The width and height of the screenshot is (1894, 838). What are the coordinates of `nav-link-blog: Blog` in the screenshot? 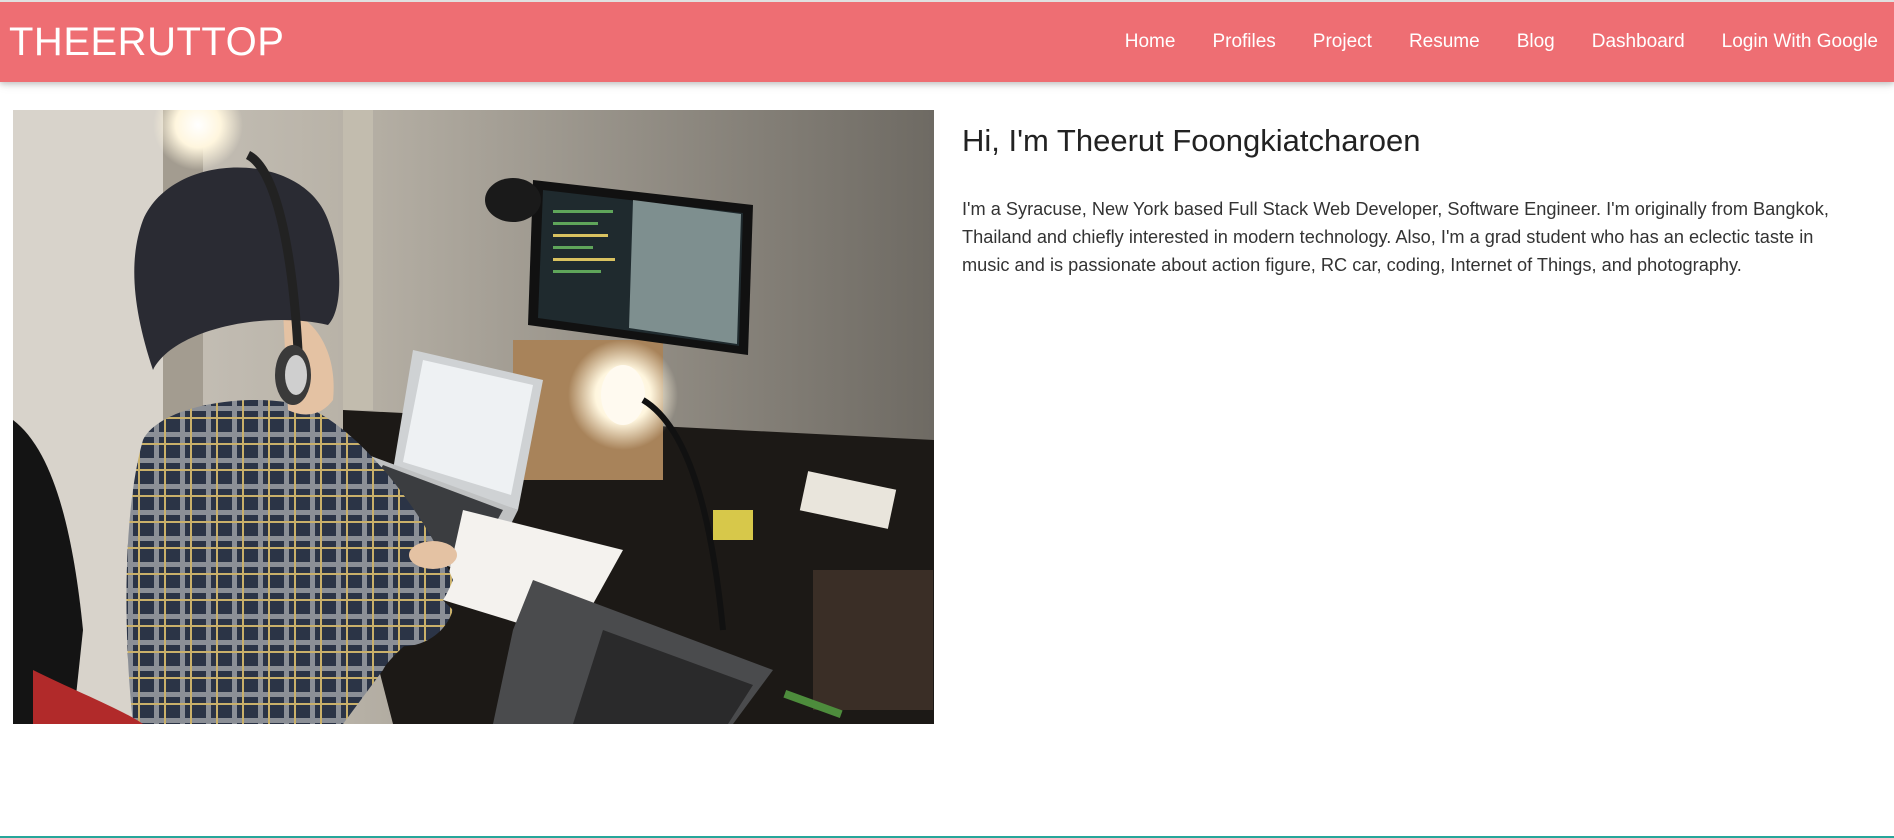 It's located at (1535, 42).